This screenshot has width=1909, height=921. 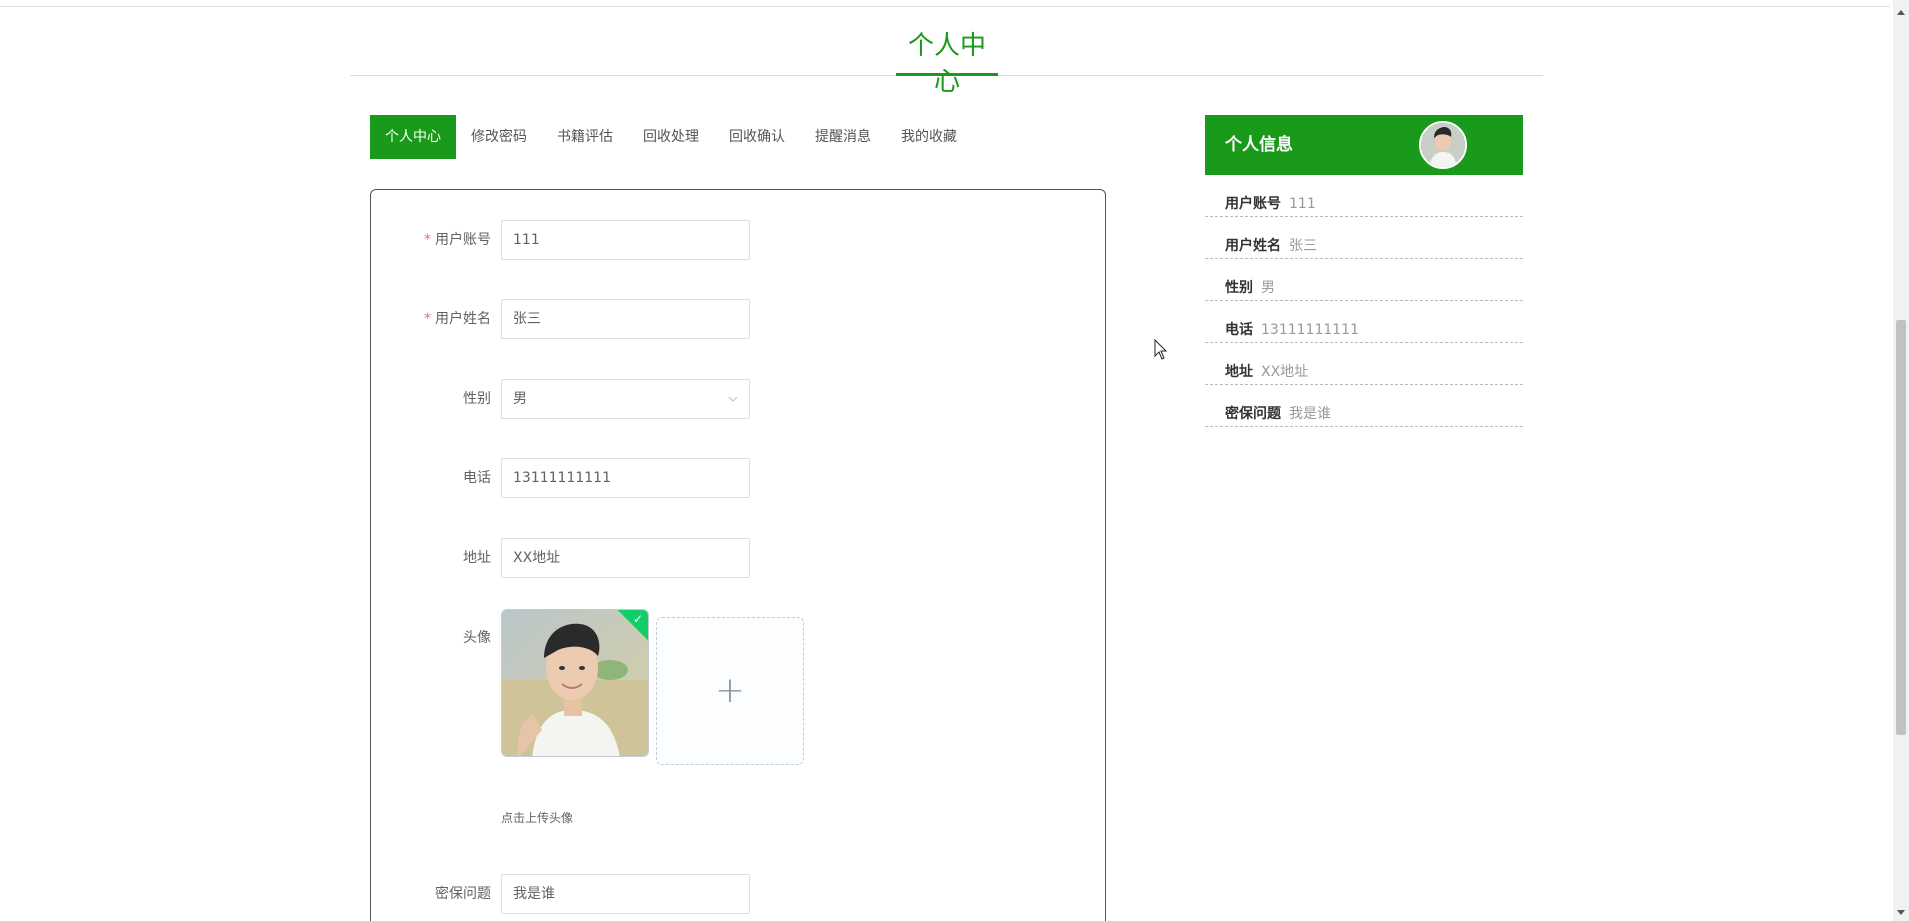 What do you see at coordinates (457, 319) in the screenshot?
I see `name-label: * 用户姓名` at bounding box center [457, 319].